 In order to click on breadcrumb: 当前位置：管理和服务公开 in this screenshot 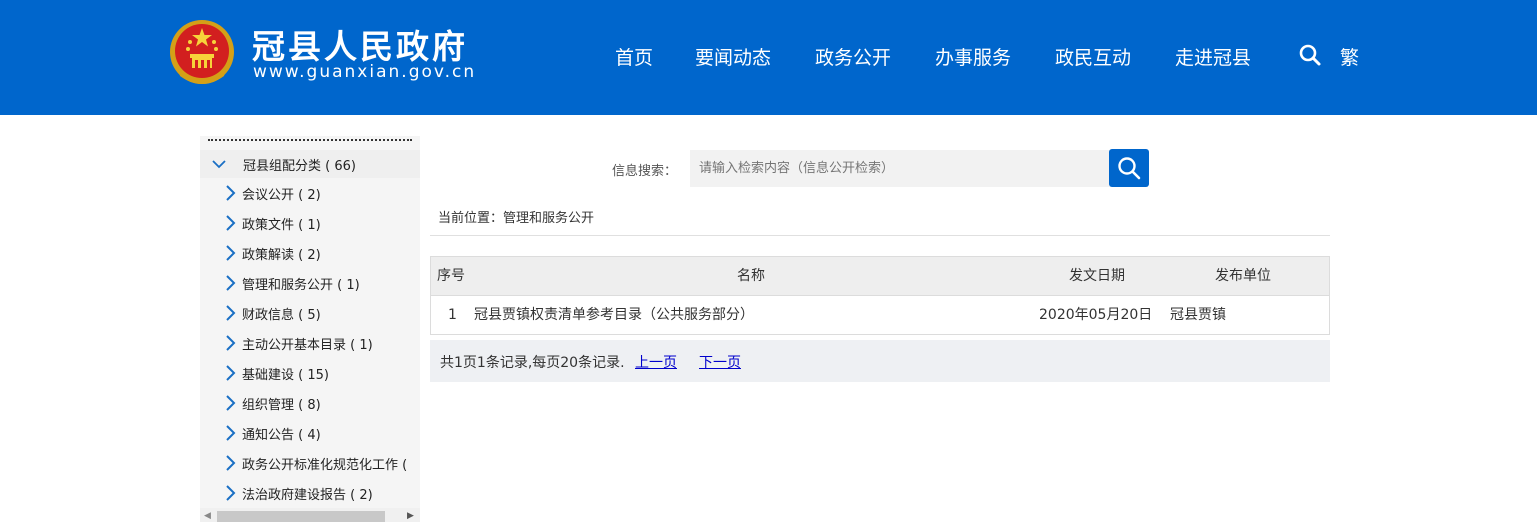, I will do `click(516, 218)`.